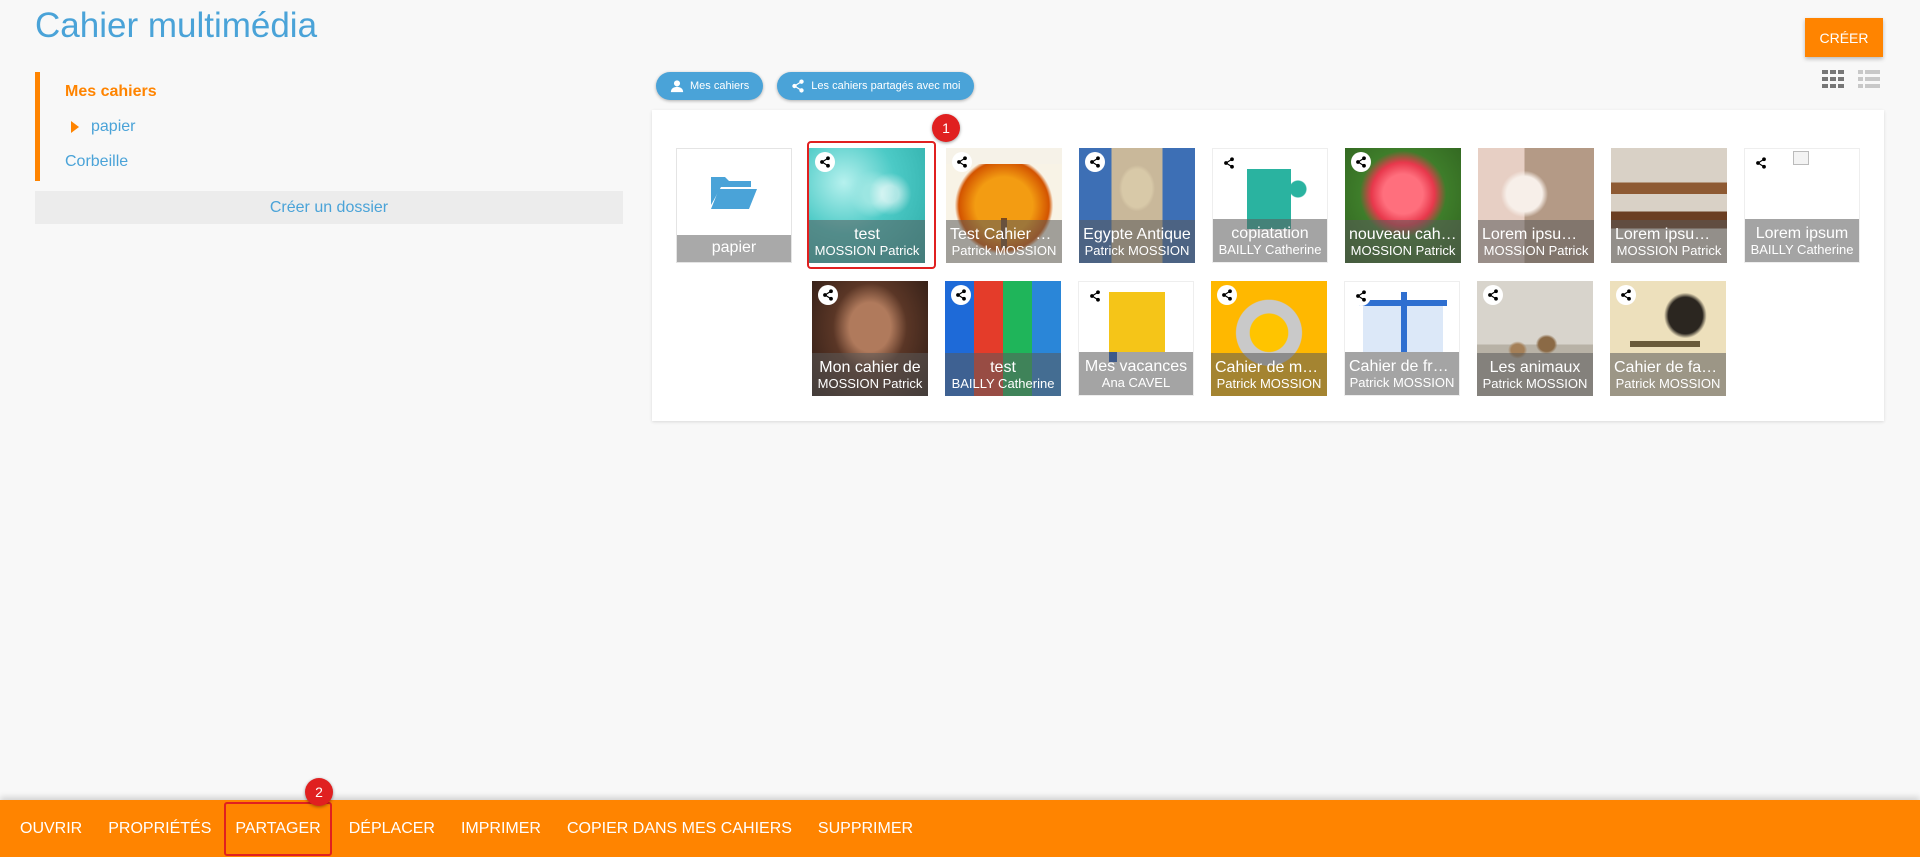 The image size is (1920, 857). I want to click on notebook-caption: Mon cahier de MOSSION Patrick, so click(870, 374).